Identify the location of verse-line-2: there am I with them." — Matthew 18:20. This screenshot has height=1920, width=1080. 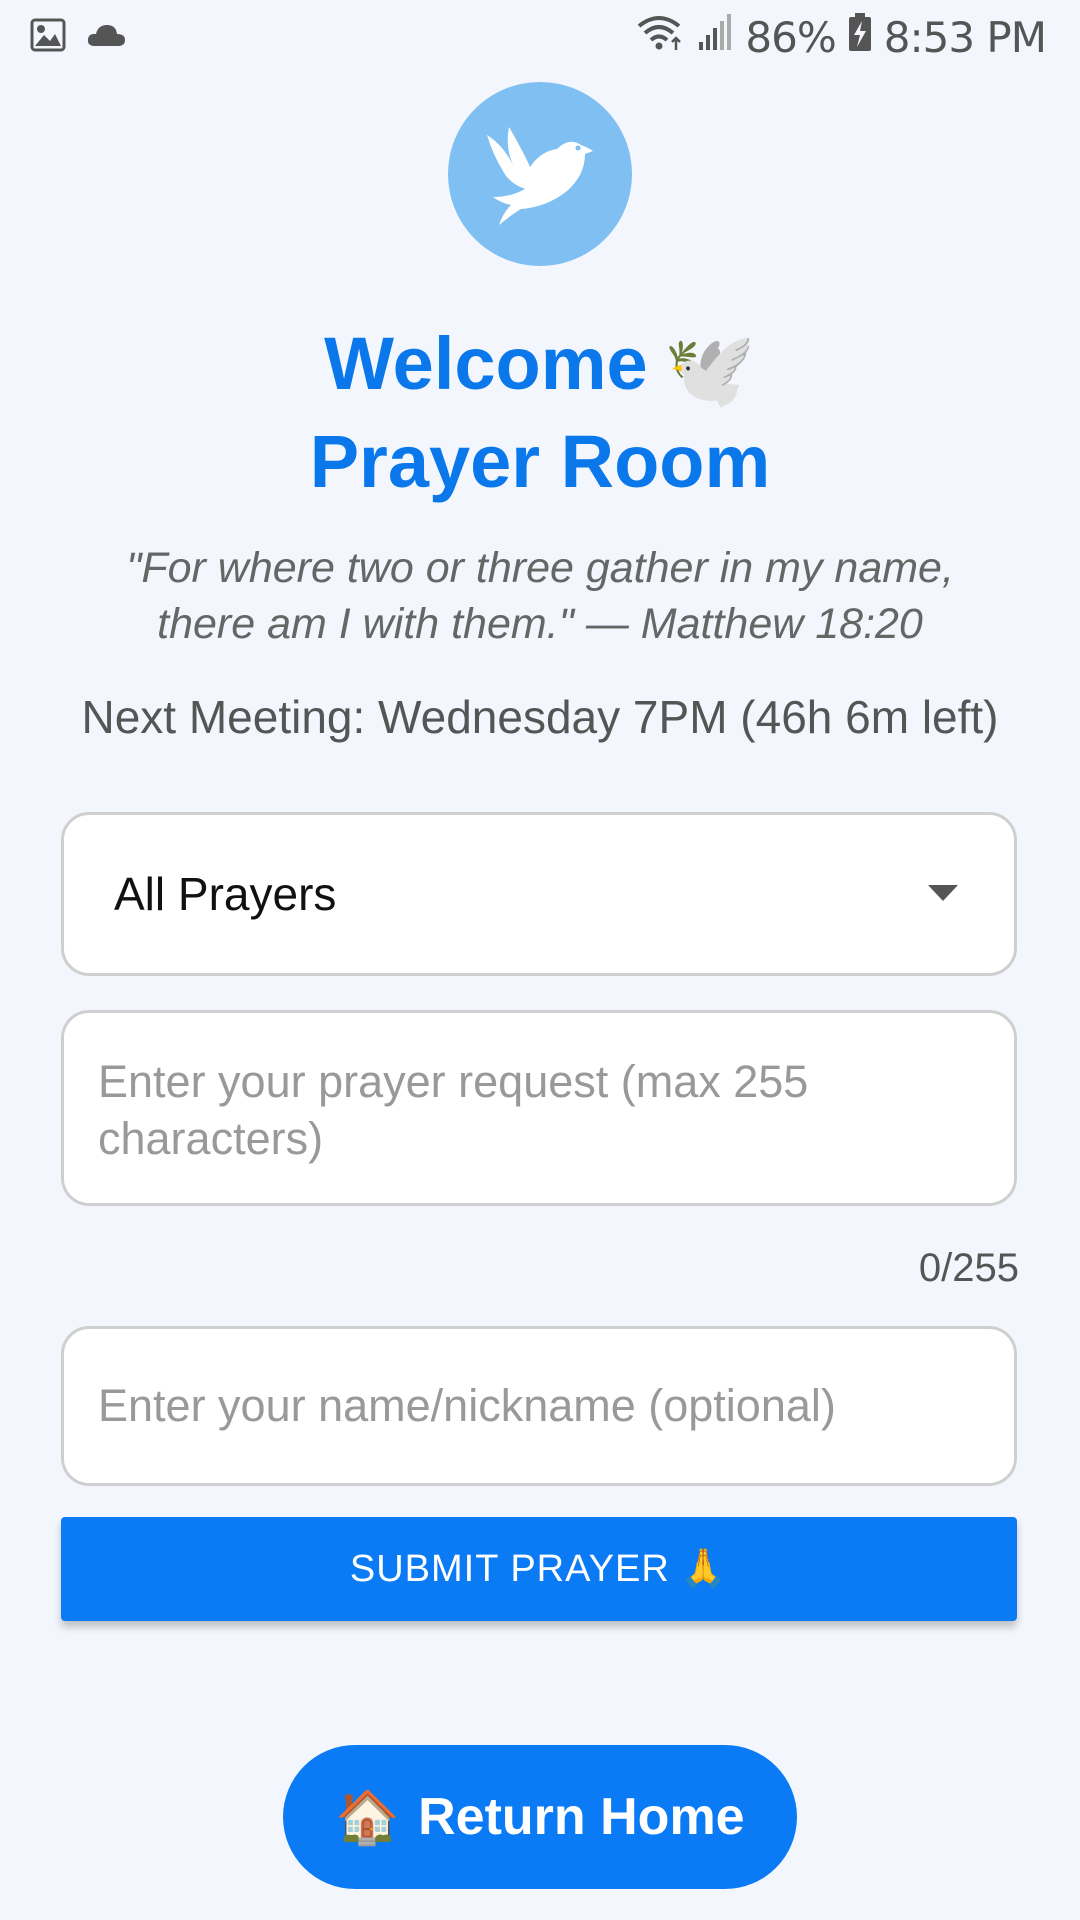
(540, 624).